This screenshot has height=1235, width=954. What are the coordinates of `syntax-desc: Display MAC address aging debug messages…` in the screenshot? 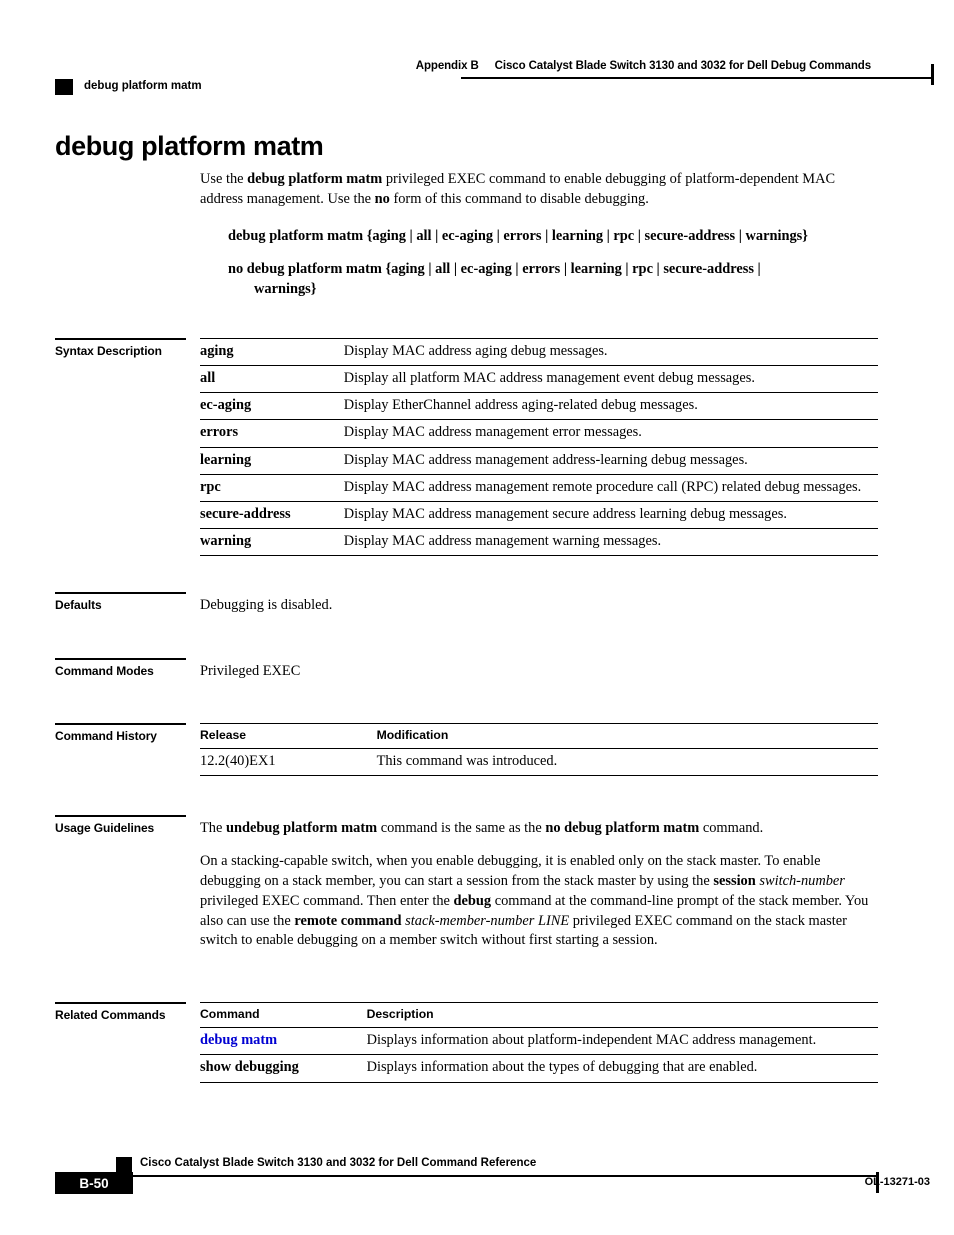 It's located at (610, 351).